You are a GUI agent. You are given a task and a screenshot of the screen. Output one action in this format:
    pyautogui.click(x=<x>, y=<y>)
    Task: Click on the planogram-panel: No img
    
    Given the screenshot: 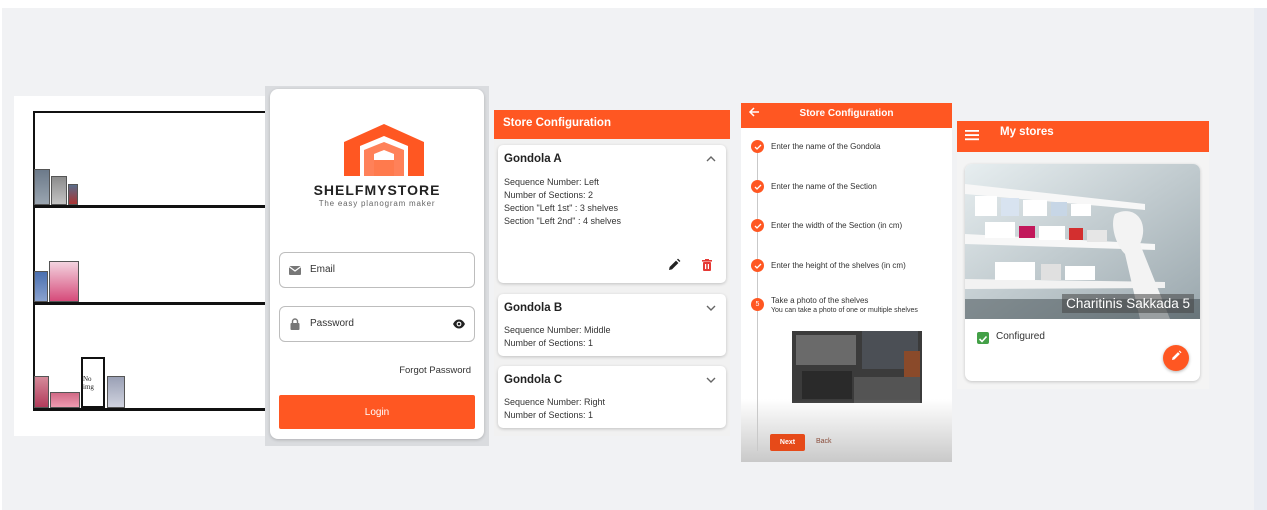 What is the action you would take?
    pyautogui.click(x=140, y=266)
    